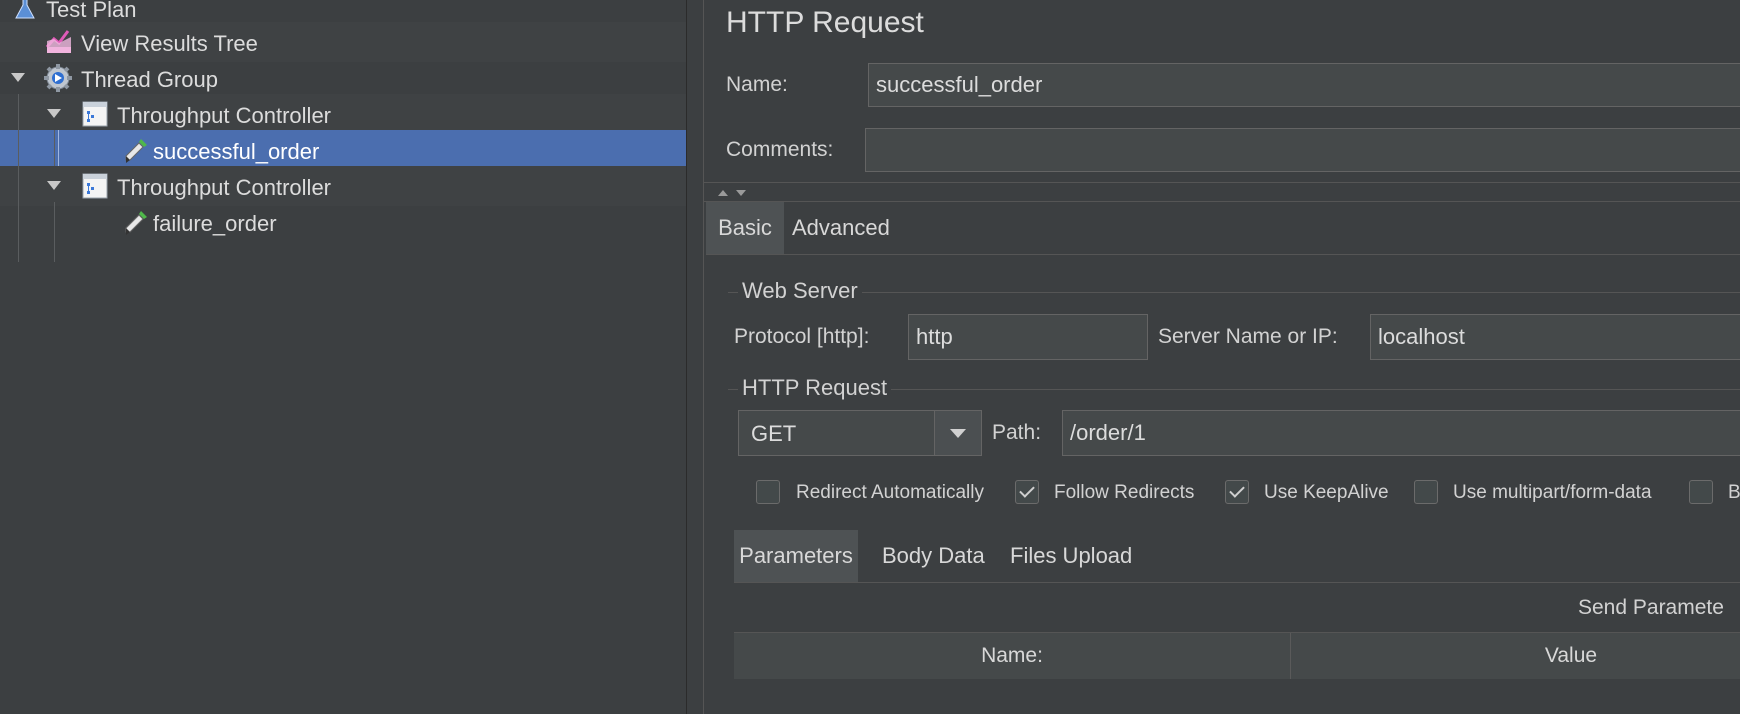 The image size is (1740, 714). Describe the element at coordinates (733, 193) in the screenshot. I see `collapse-expand-arrows-icon` at that location.